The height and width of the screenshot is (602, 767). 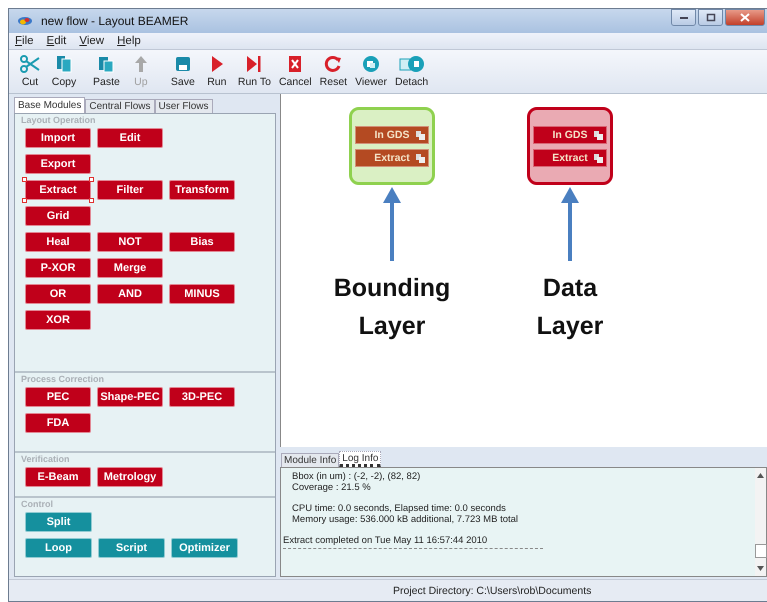 I want to click on section-title: Control, so click(x=37, y=504).